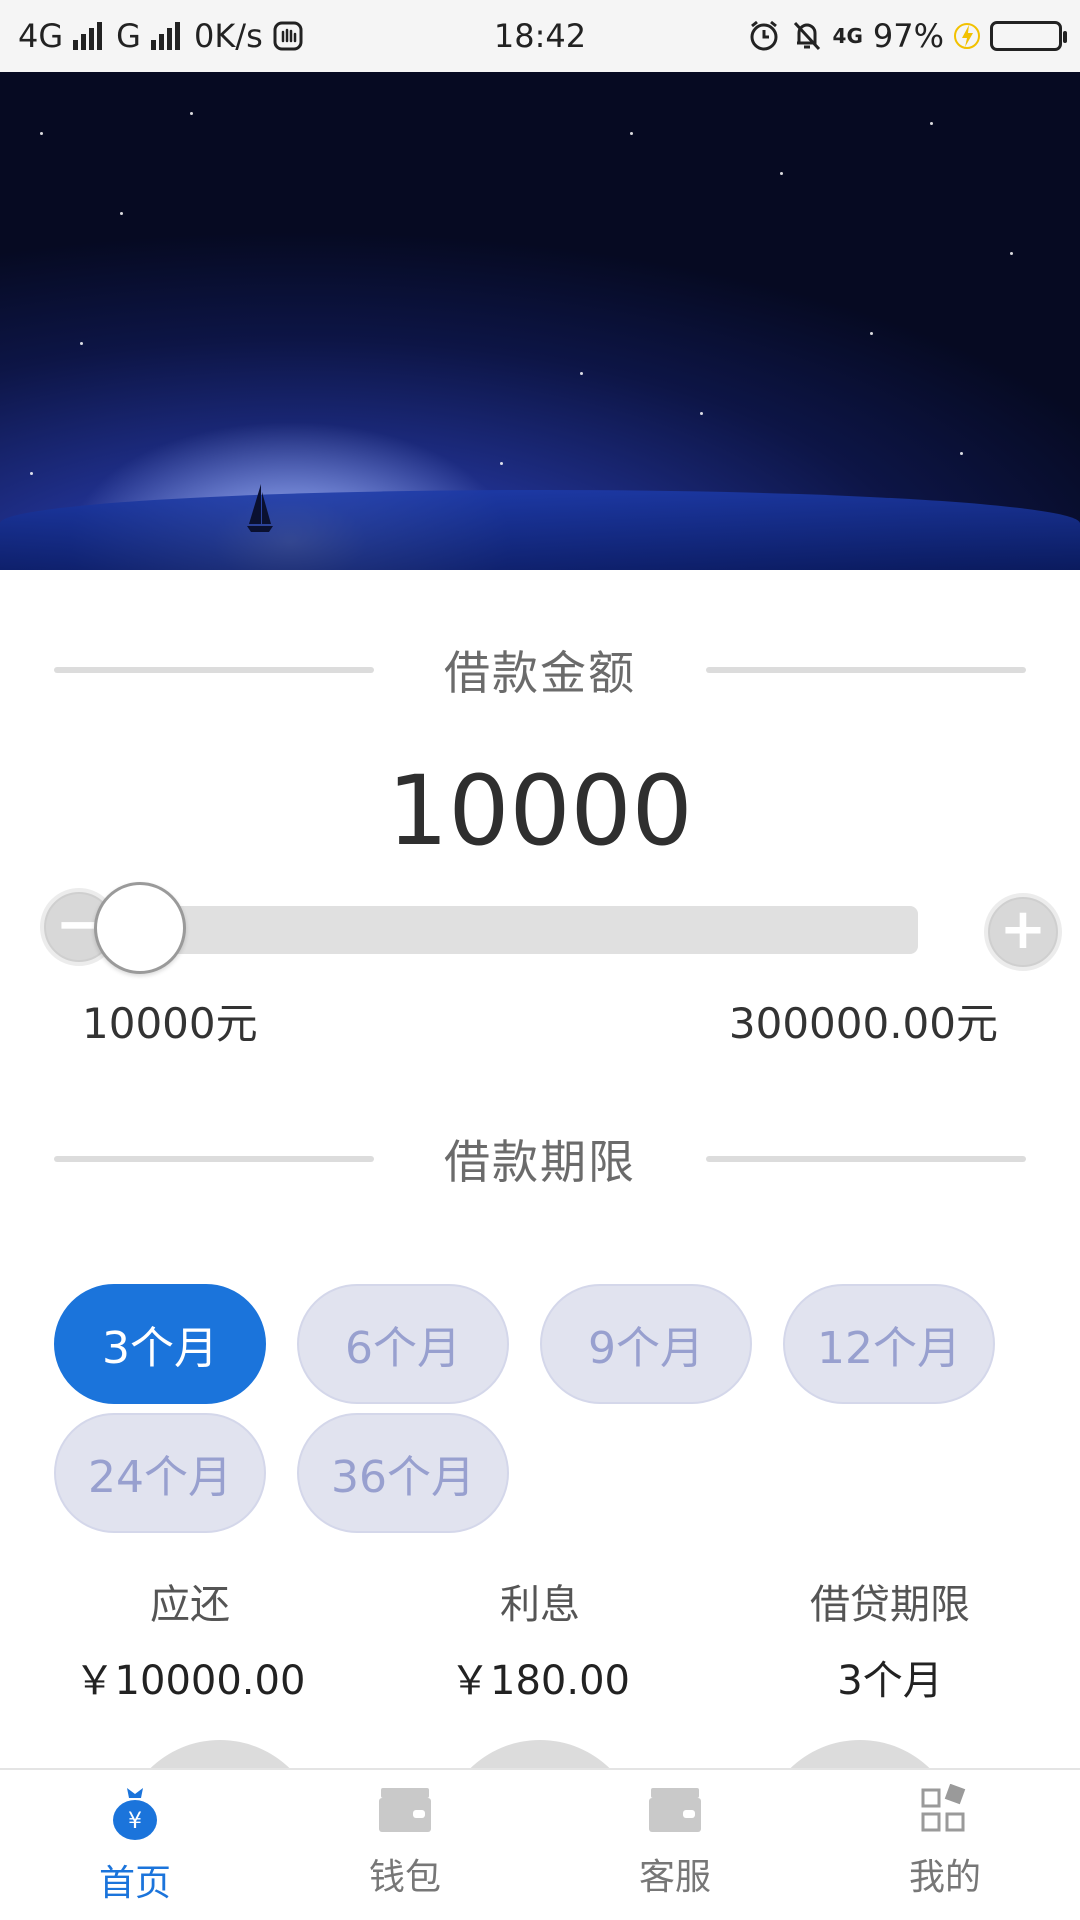 The height and width of the screenshot is (1920, 1080). What do you see at coordinates (41, 36) in the screenshot?
I see `network-type: 4G` at bounding box center [41, 36].